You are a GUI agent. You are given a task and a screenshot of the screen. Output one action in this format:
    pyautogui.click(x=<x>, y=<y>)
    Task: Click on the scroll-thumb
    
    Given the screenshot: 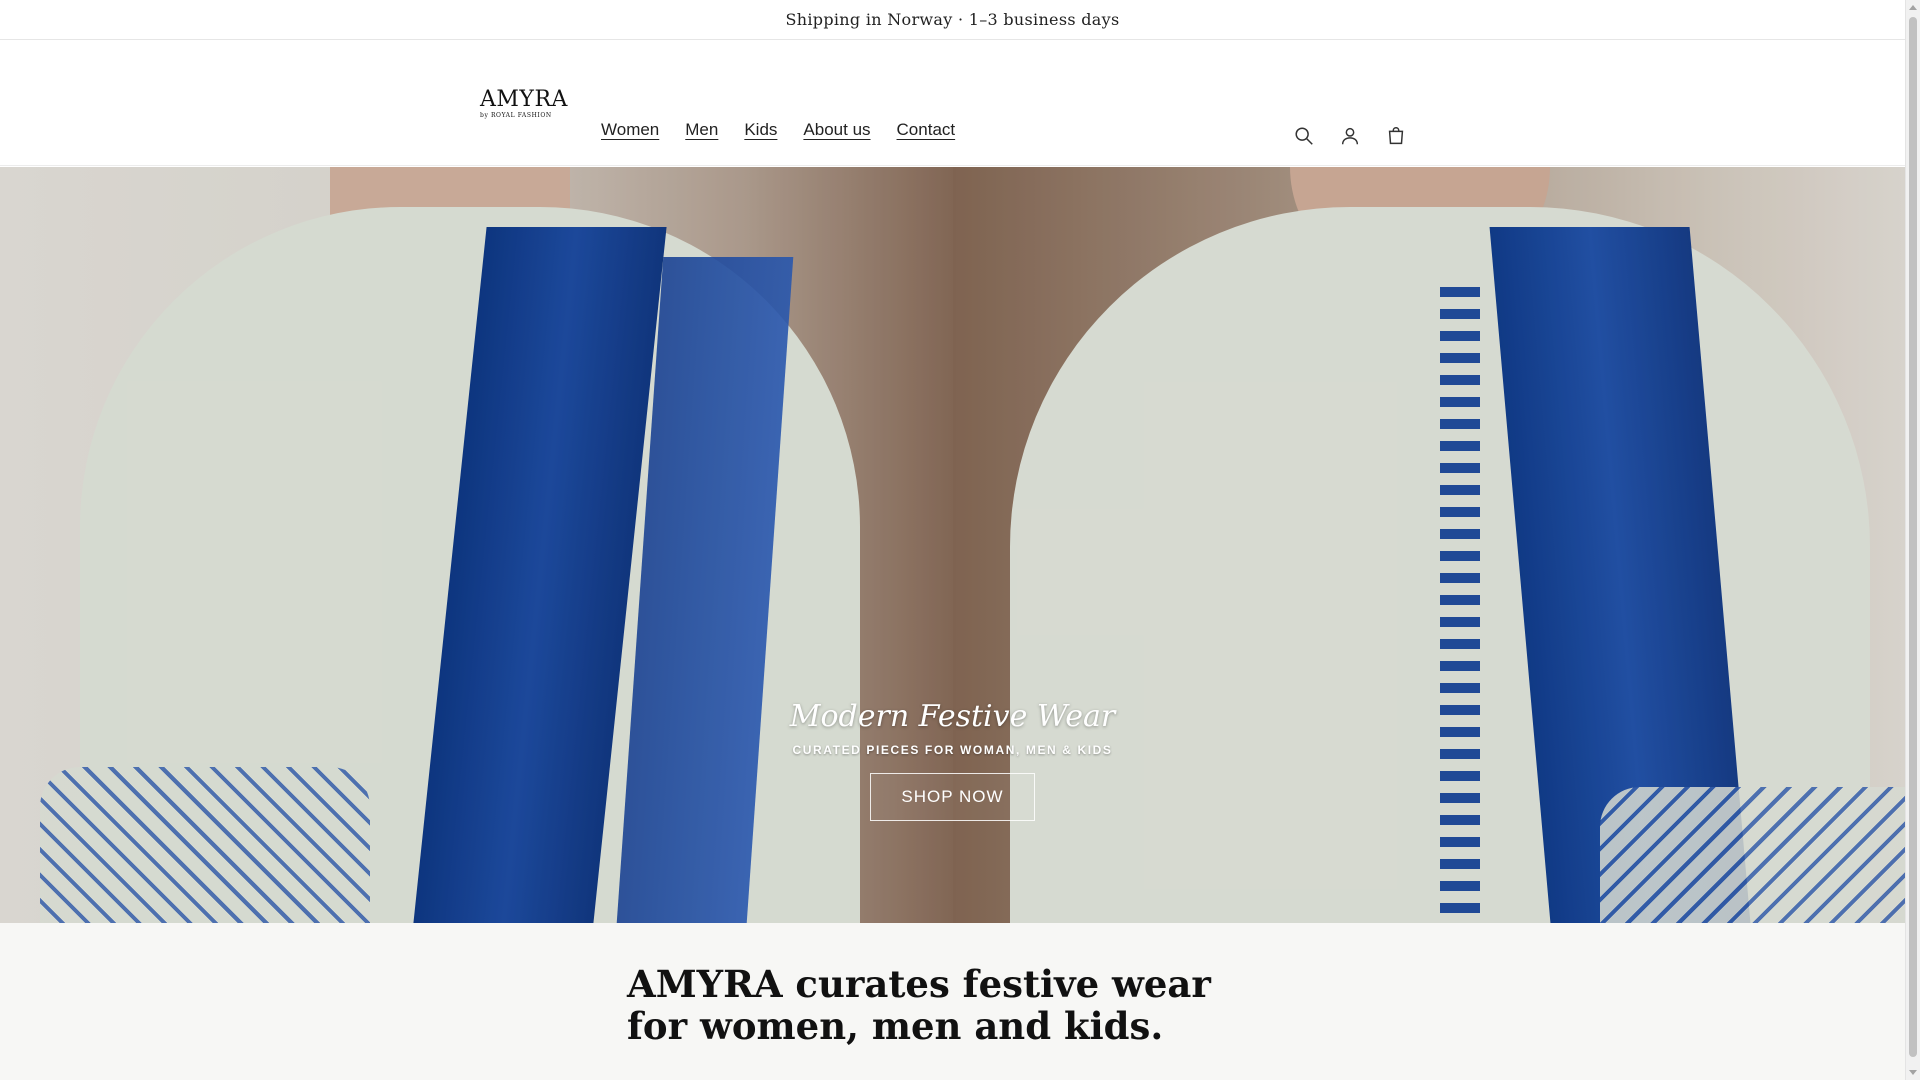 What is the action you would take?
    pyautogui.click(x=1913, y=537)
    